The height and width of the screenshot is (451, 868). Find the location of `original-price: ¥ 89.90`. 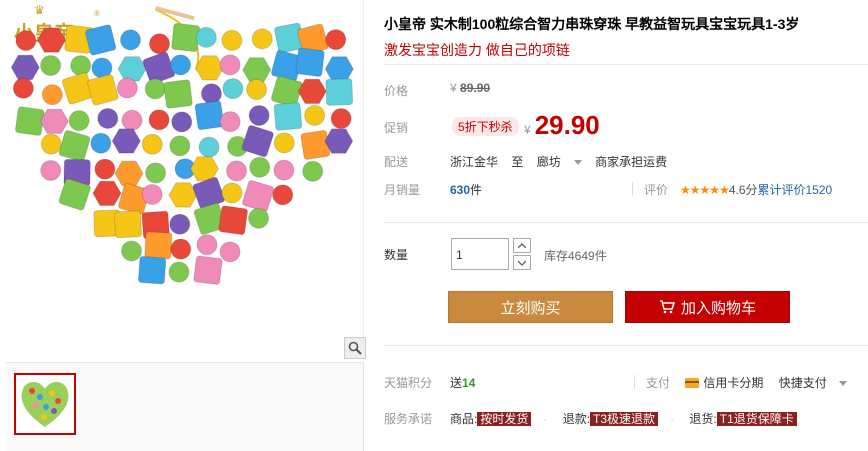

original-price: ¥ 89.90 is located at coordinates (470, 88).